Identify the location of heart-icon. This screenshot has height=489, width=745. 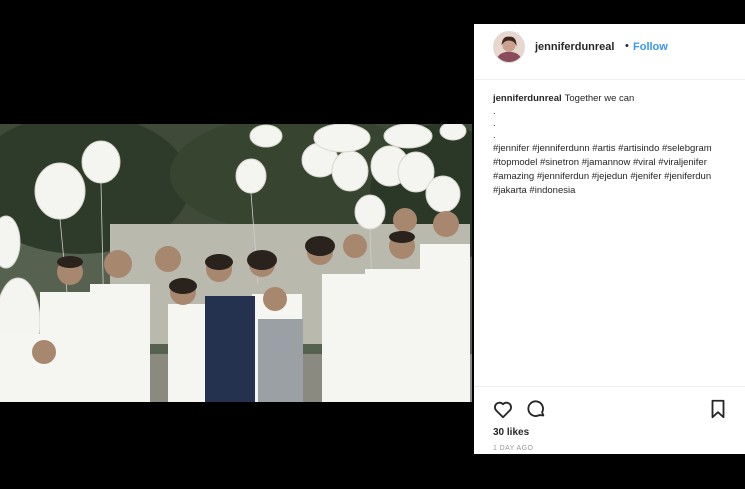
(503, 409).